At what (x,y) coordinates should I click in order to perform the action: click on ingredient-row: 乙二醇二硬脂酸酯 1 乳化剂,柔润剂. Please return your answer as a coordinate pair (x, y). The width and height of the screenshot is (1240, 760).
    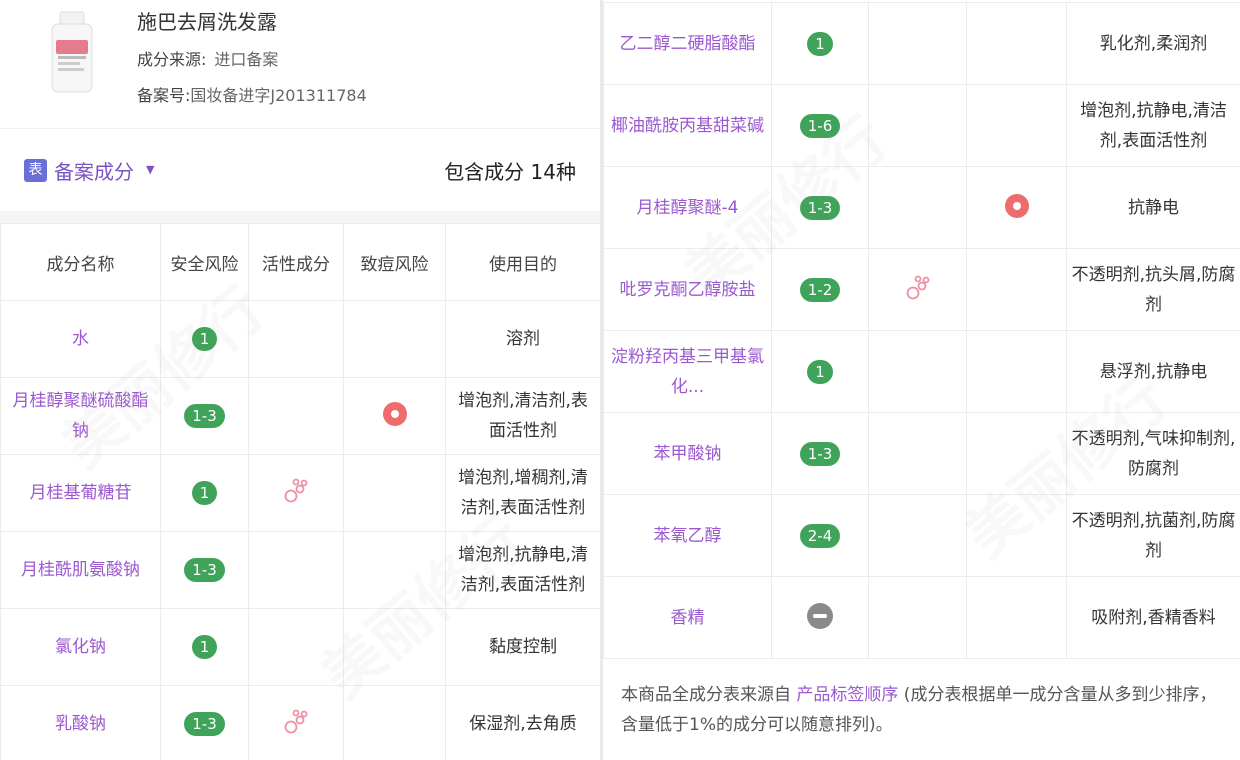
    Looking at the image, I should click on (921, 43).